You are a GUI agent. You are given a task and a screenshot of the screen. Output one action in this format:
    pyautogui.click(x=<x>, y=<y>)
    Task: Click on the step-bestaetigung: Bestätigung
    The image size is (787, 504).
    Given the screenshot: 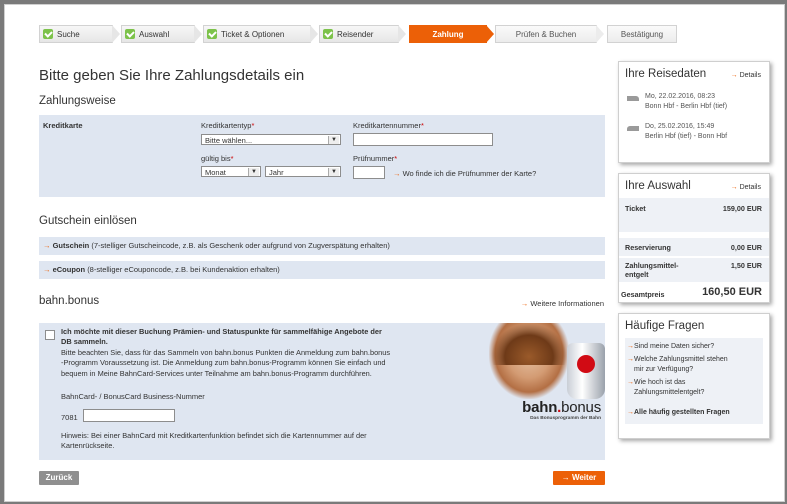 What is the action you would take?
    pyautogui.click(x=642, y=34)
    